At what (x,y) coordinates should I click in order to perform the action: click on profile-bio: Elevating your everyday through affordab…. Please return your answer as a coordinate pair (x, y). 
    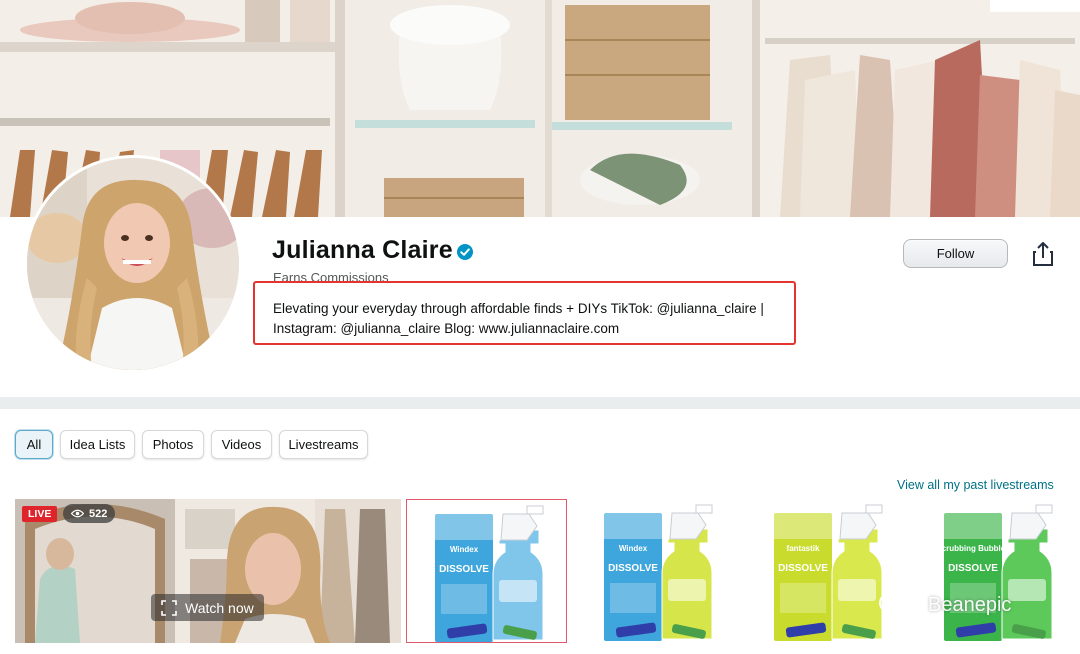
    Looking at the image, I should click on (518, 318).